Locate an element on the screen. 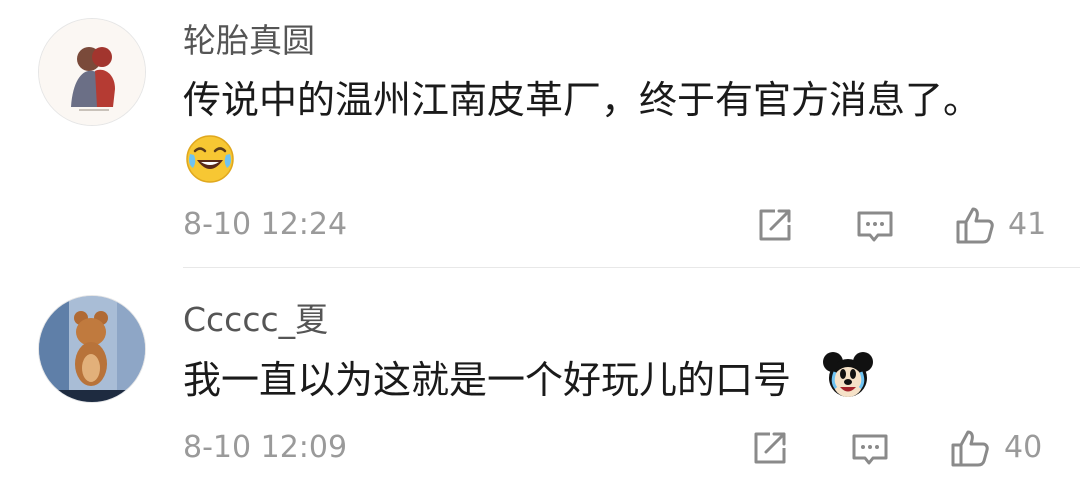 This screenshot has height=493, width=1080. timestamp: 8-10 12:09 is located at coordinates (265, 447).